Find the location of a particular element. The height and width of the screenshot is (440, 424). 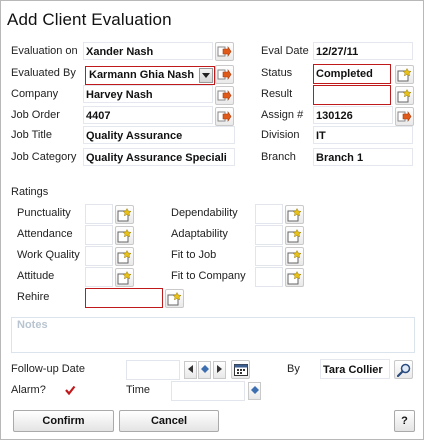

status-label: Status is located at coordinates (277, 73).